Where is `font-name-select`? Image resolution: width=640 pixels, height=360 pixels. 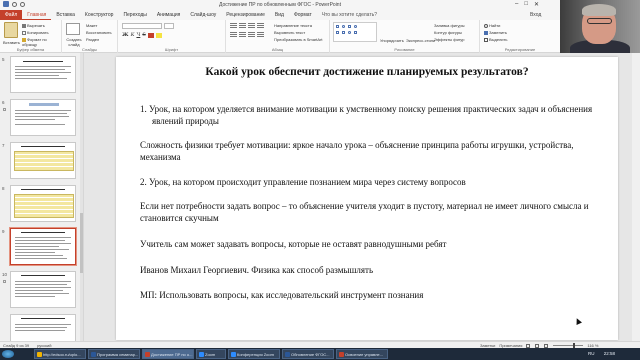 font-name-select is located at coordinates (142, 26).